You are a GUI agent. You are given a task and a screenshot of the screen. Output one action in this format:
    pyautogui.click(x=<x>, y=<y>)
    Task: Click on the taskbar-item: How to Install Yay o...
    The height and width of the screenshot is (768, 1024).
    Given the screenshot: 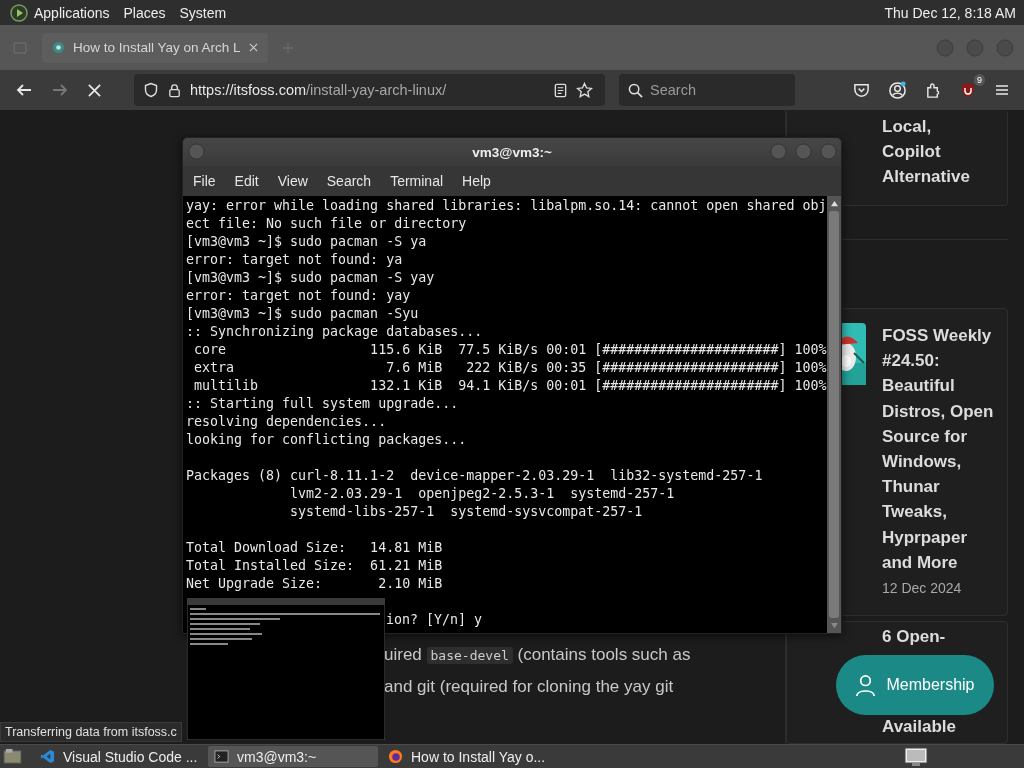 What is the action you would take?
    pyautogui.click(x=467, y=756)
    